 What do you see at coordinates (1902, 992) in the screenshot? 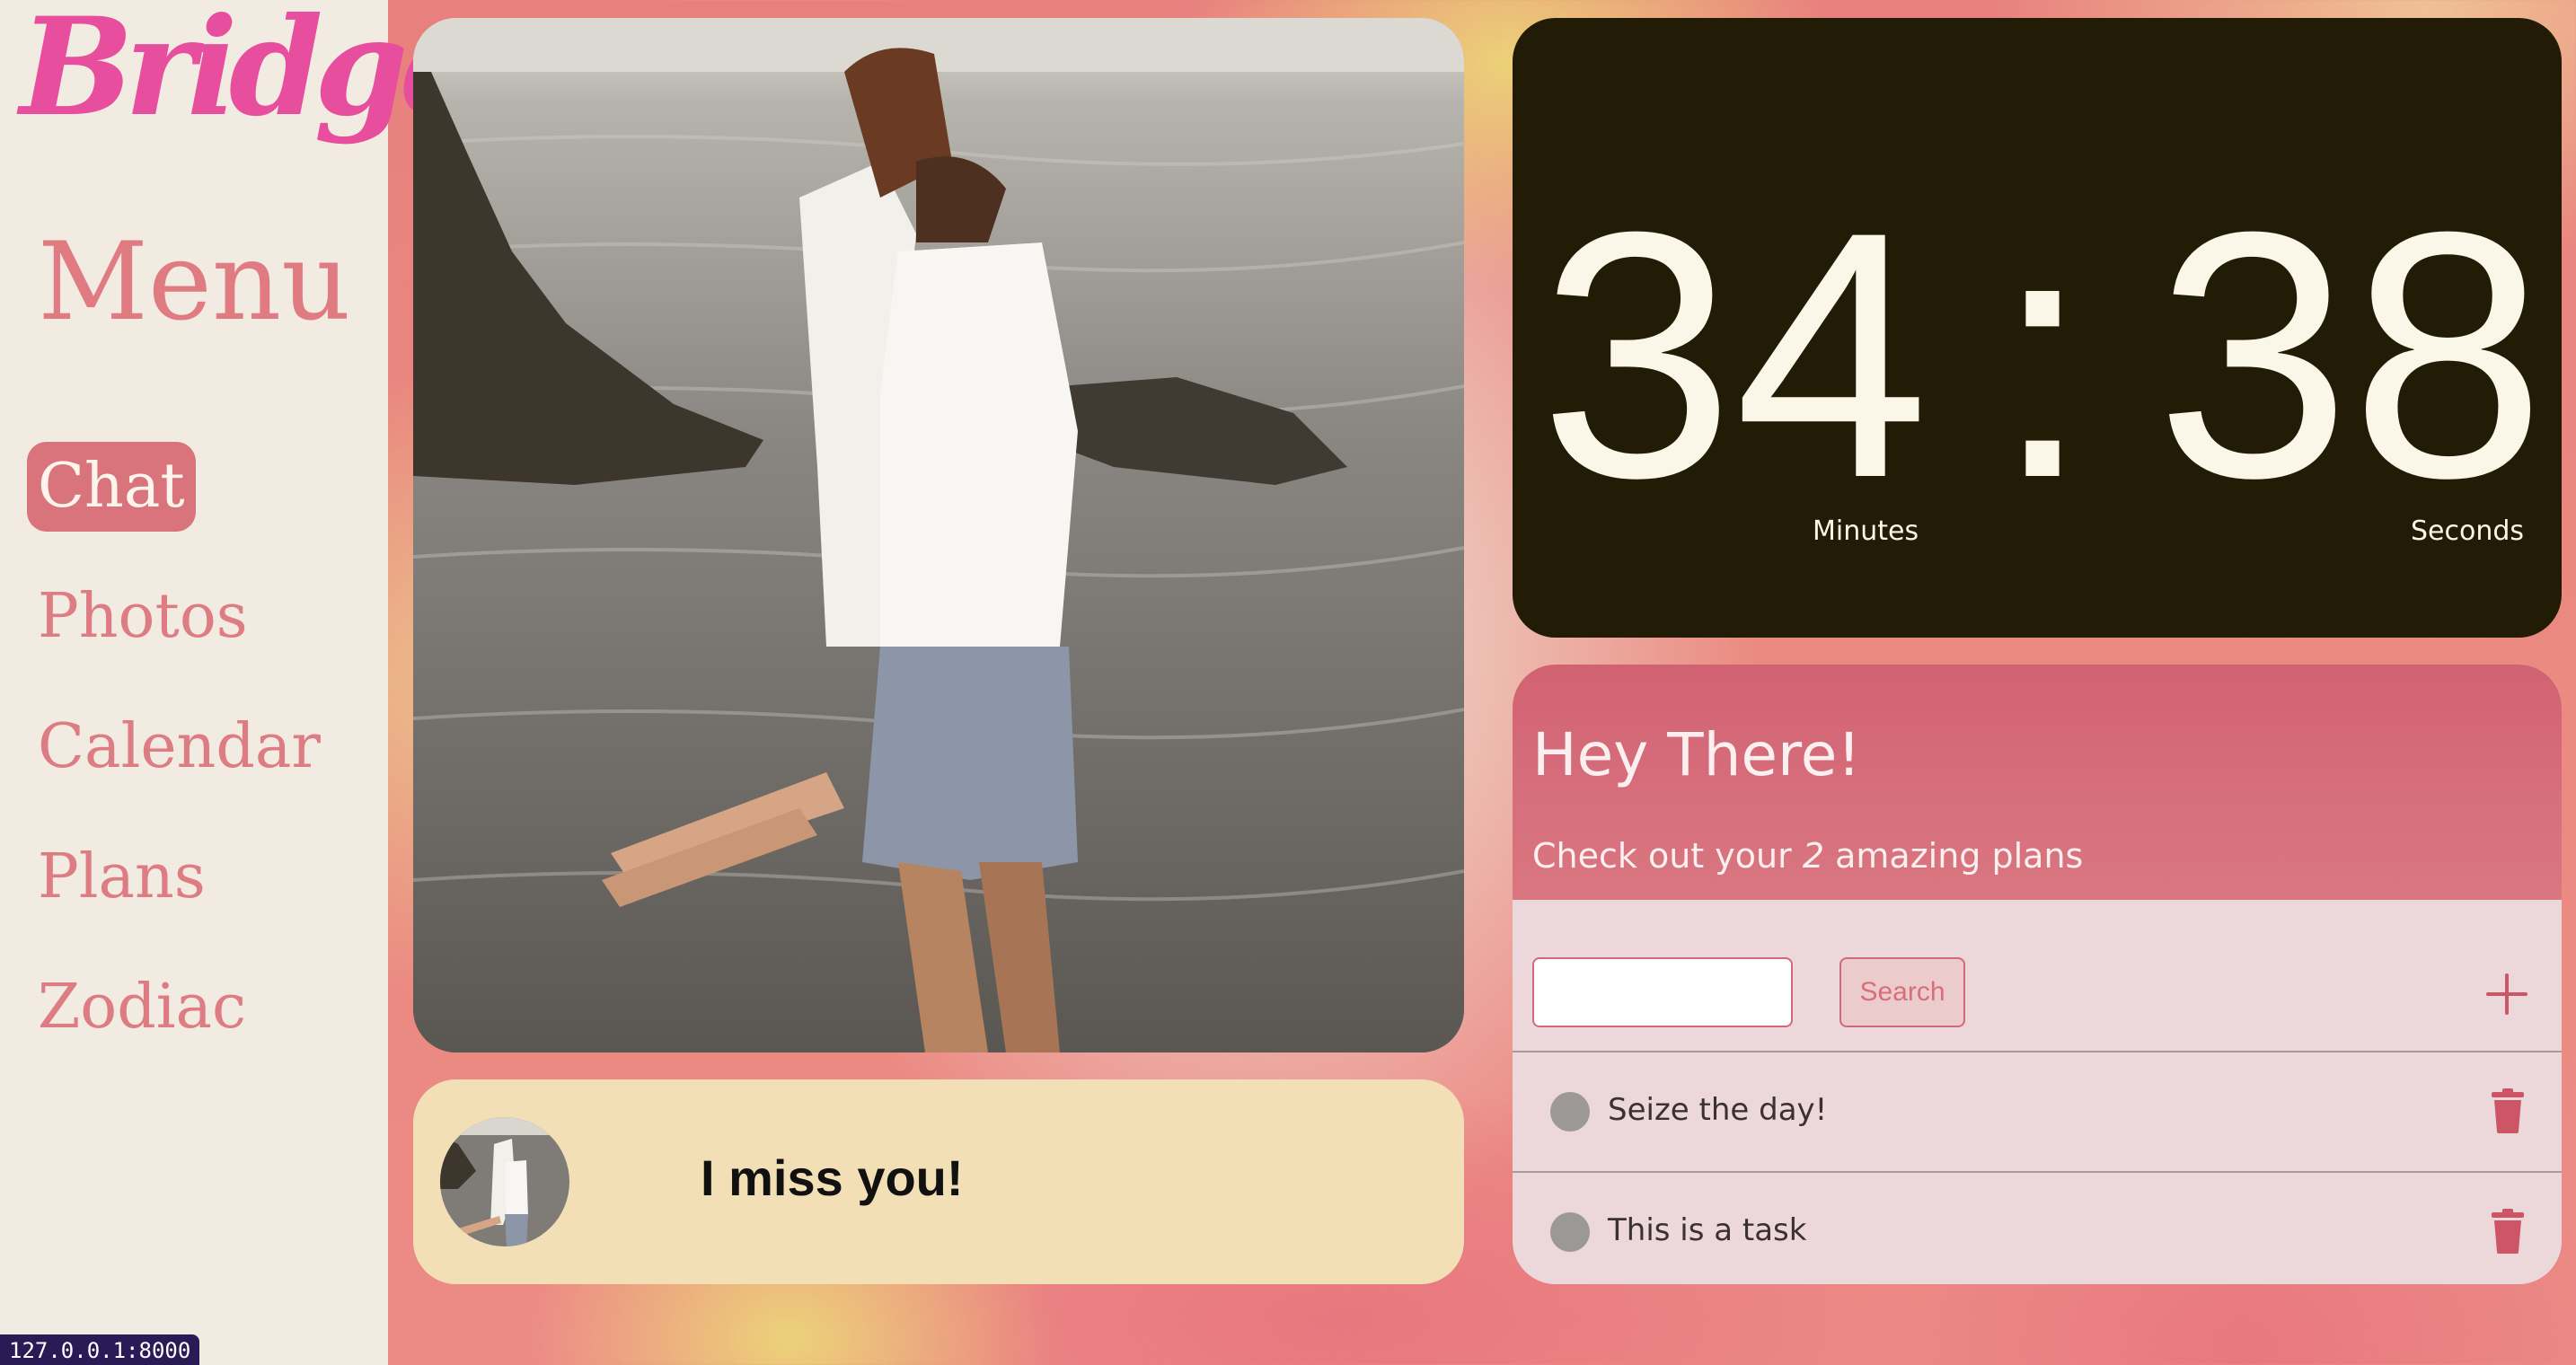
I see `search-button: Search` at bounding box center [1902, 992].